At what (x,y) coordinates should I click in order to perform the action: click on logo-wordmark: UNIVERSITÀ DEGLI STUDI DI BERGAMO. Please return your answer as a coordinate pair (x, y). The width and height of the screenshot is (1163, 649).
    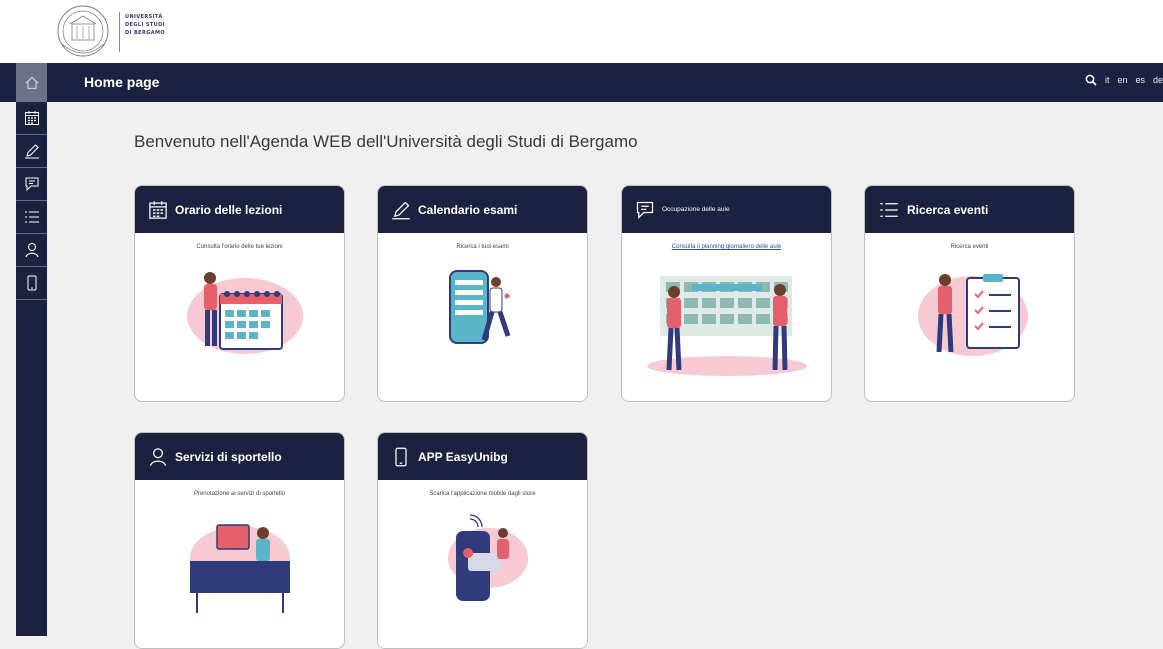
    Looking at the image, I should click on (145, 25).